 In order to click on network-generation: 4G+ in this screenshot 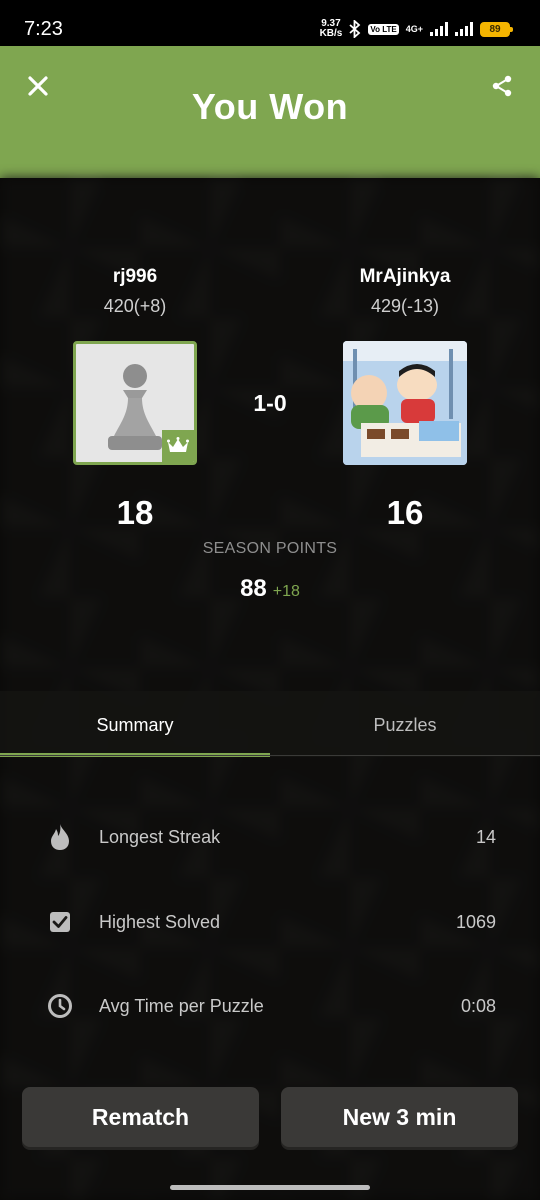, I will do `click(414, 28)`.